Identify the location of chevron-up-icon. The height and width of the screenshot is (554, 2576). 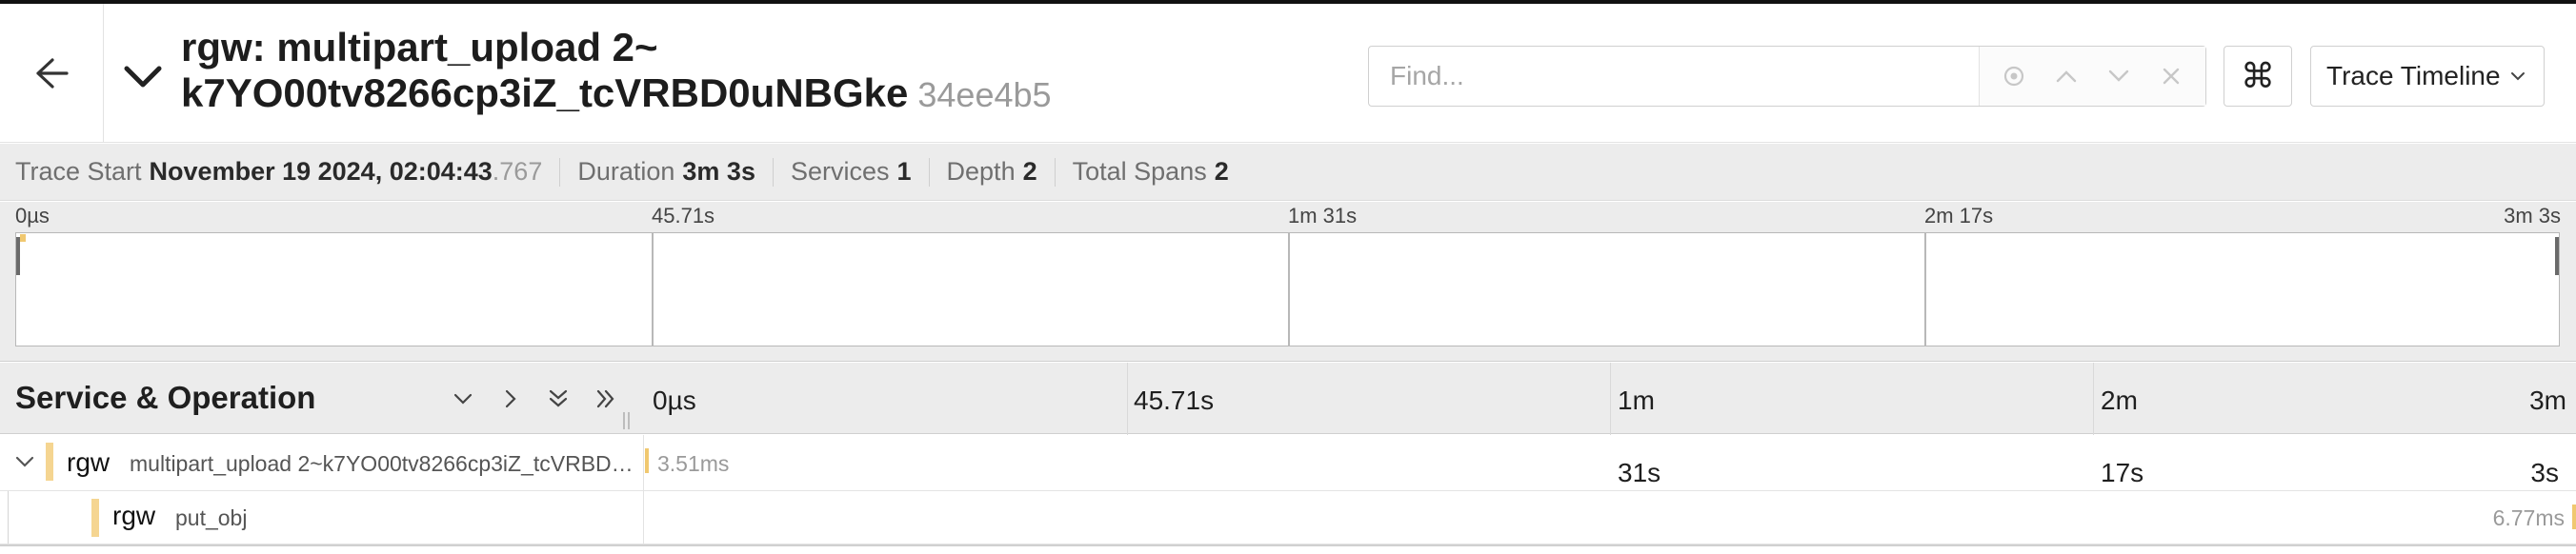
(2066, 76).